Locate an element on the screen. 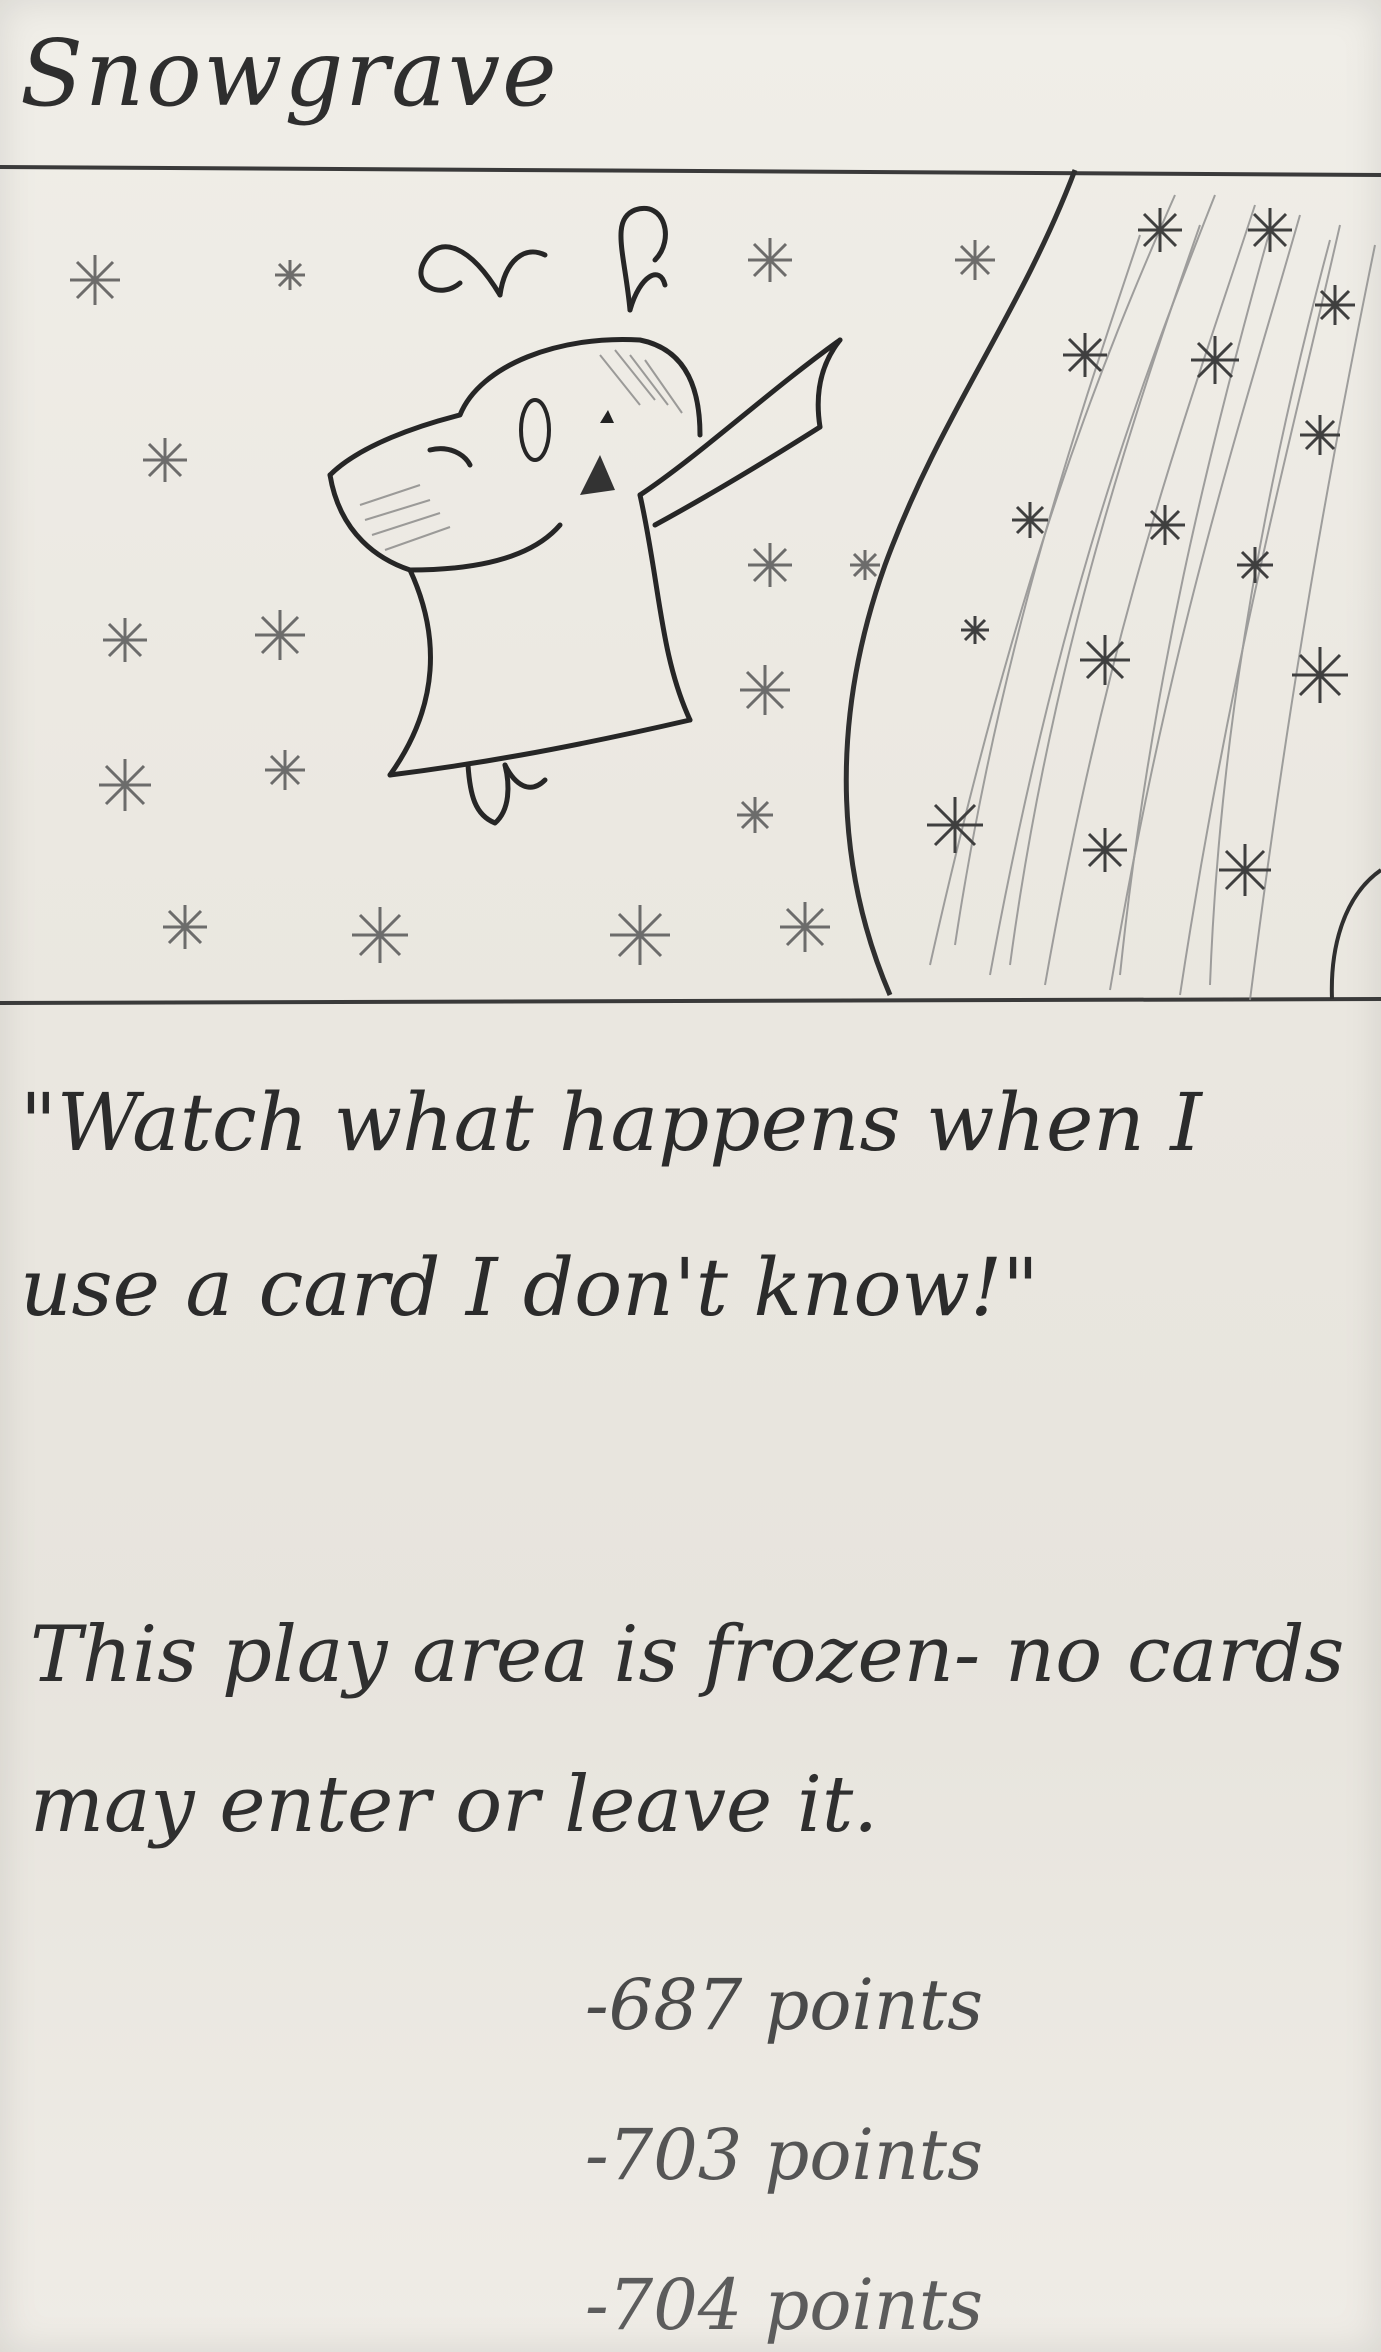 Image resolution: width=1381 pixels, height=2352 pixels. character-figure is located at coordinates (585, 515).